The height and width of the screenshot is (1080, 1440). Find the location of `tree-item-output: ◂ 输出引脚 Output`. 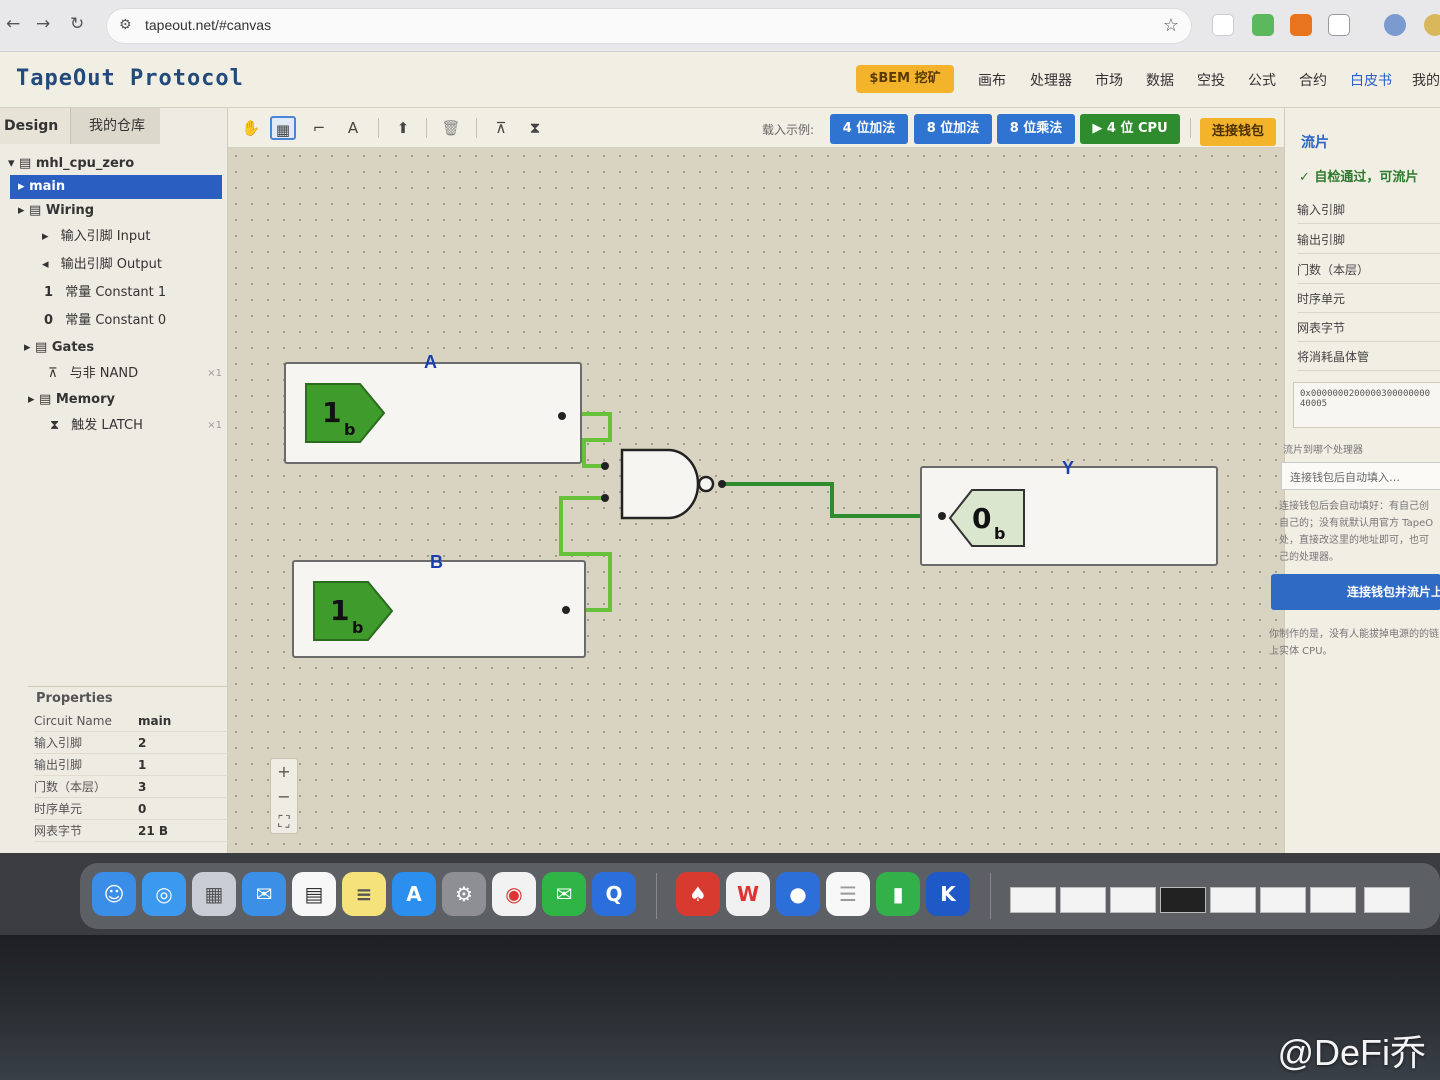

tree-item-output: ◂ 输出引脚 Output is located at coordinates (114, 265).